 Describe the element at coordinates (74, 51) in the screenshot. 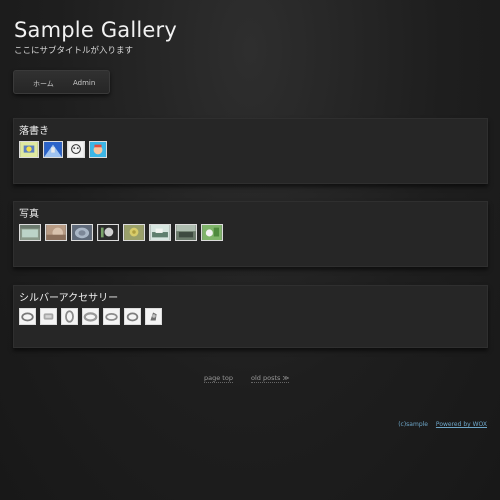

I see `site-subtitle: ここにサブタイトルが入ります` at that location.